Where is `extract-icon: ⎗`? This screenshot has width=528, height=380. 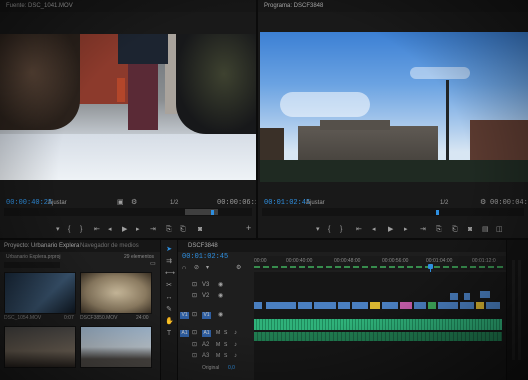 extract-icon: ⎗ is located at coordinates (455, 229).